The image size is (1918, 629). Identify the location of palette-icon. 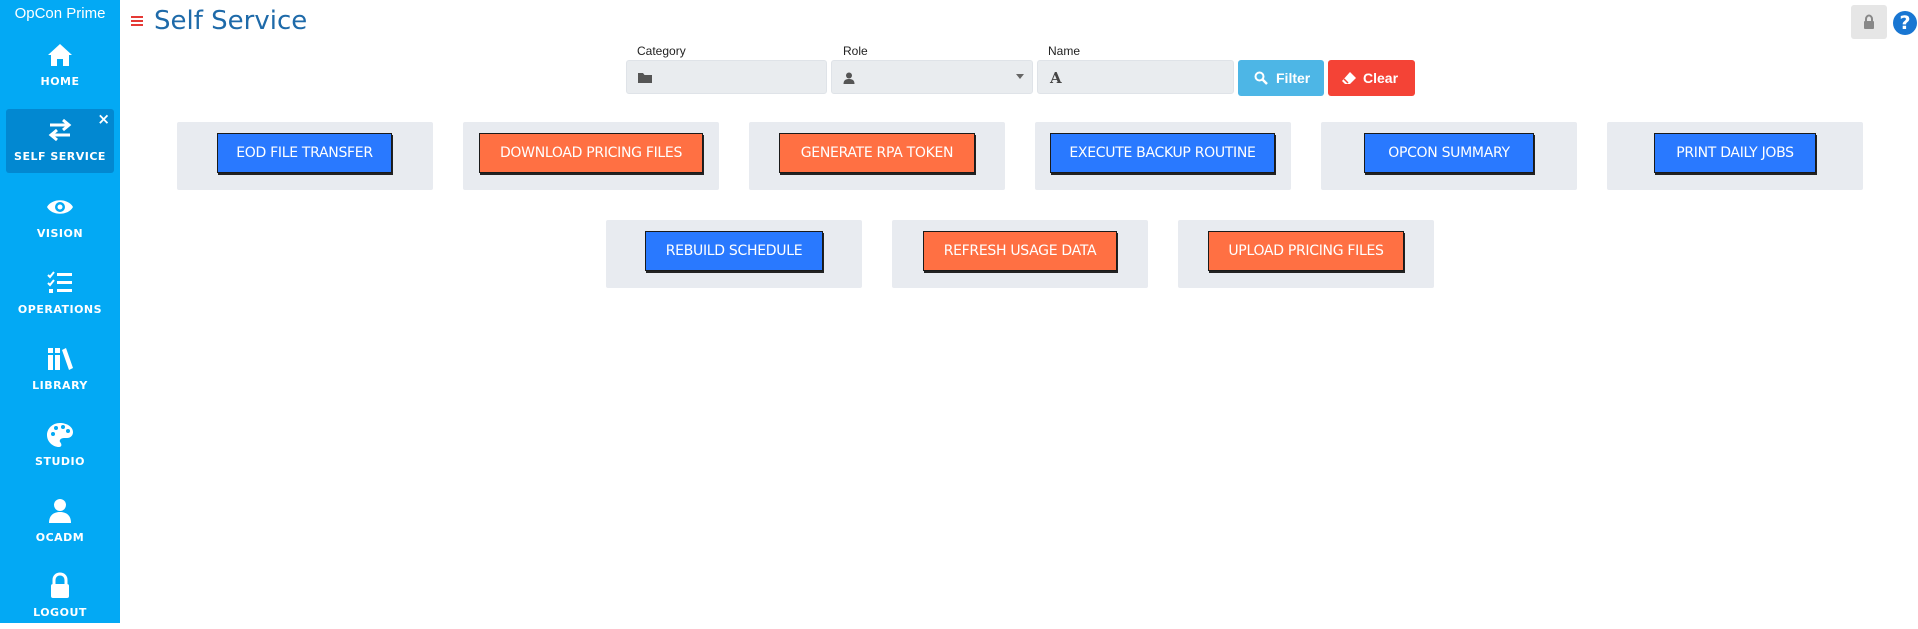
(60, 435).